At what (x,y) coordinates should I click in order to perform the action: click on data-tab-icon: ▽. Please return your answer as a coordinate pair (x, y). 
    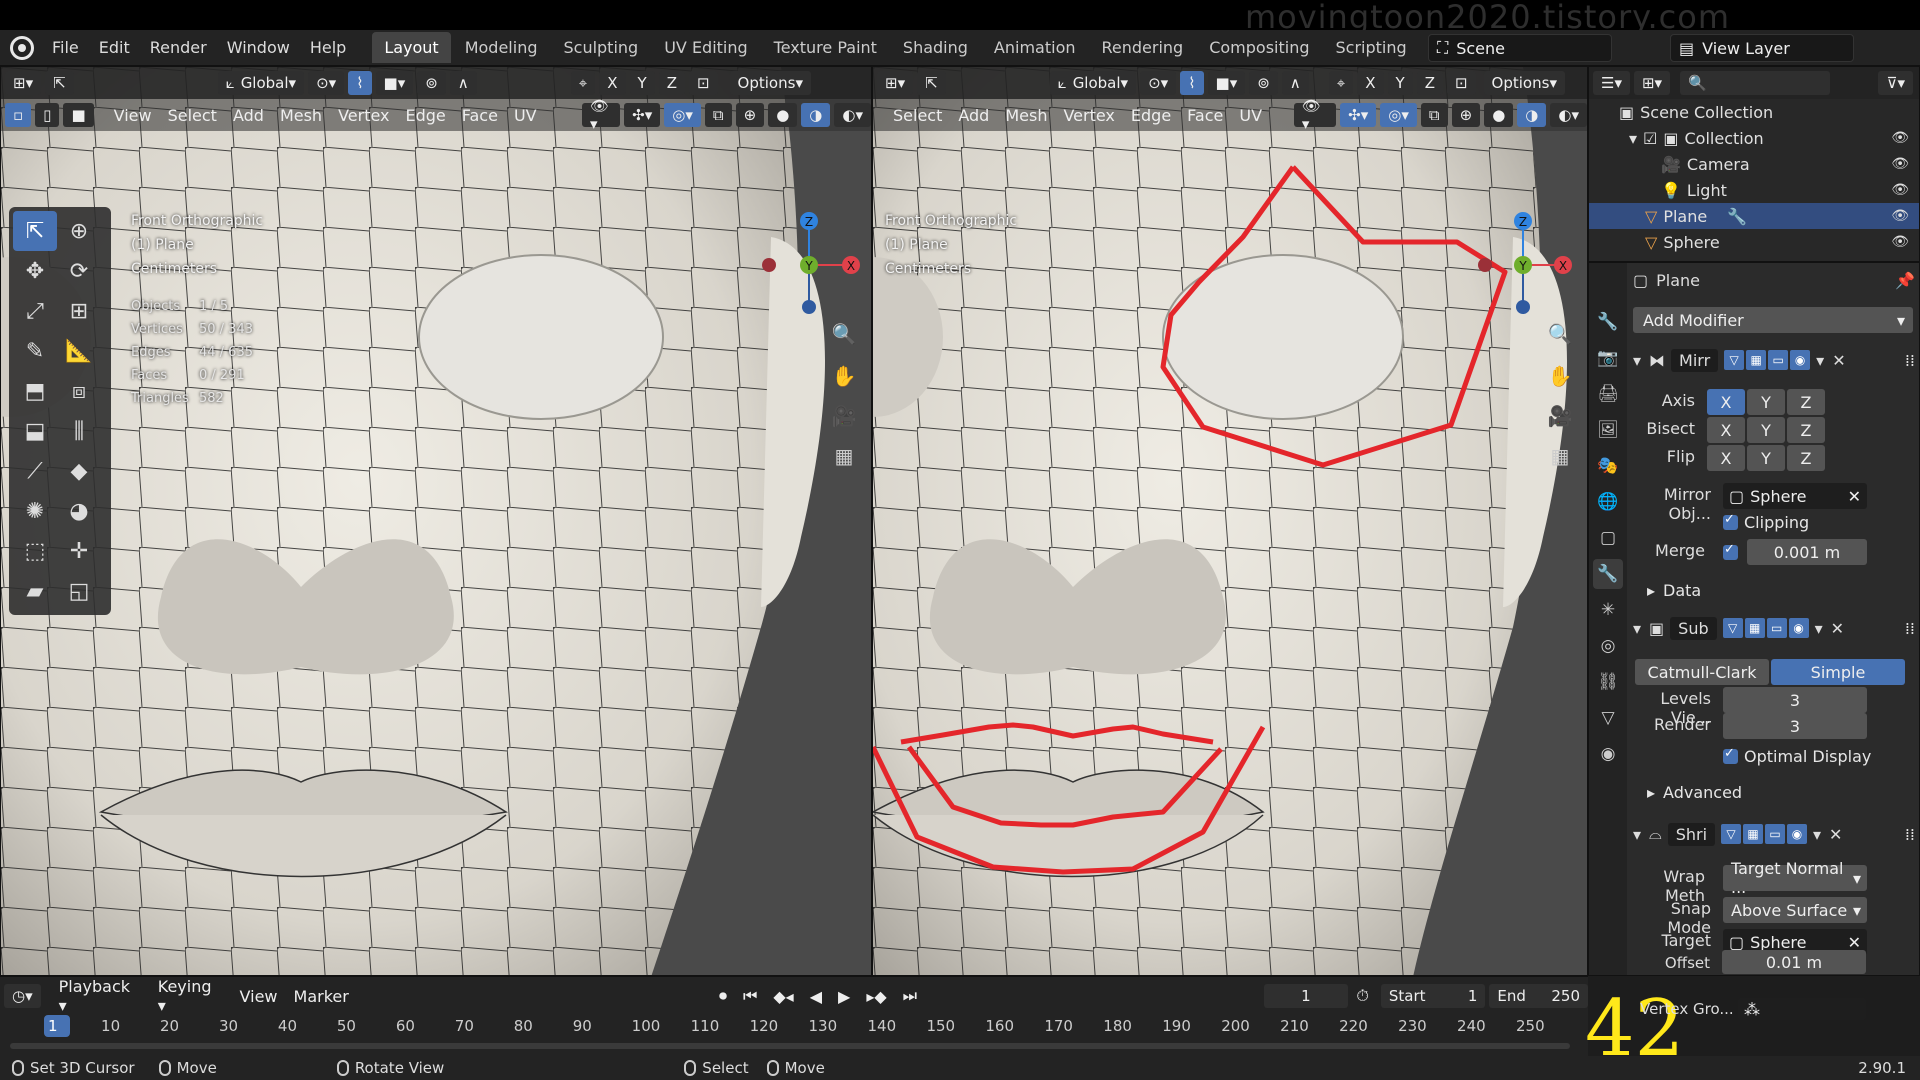
    Looking at the image, I should click on (1608, 718).